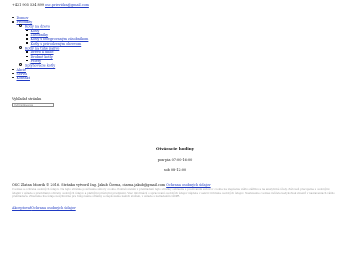  I want to click on cookie-privacy-link: Ochrana osobných údajov, so click(53, 208).